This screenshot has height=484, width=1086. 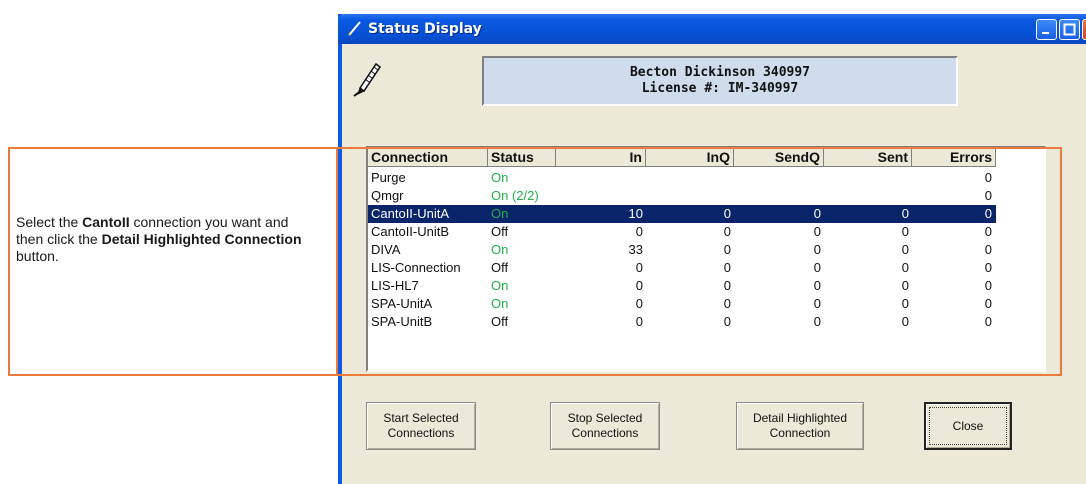 What do you see at coordinates (605, 426) in the screenshot?
I see `stop-selected-button: Stop Selected Connections` at bounding box center [605, 426].